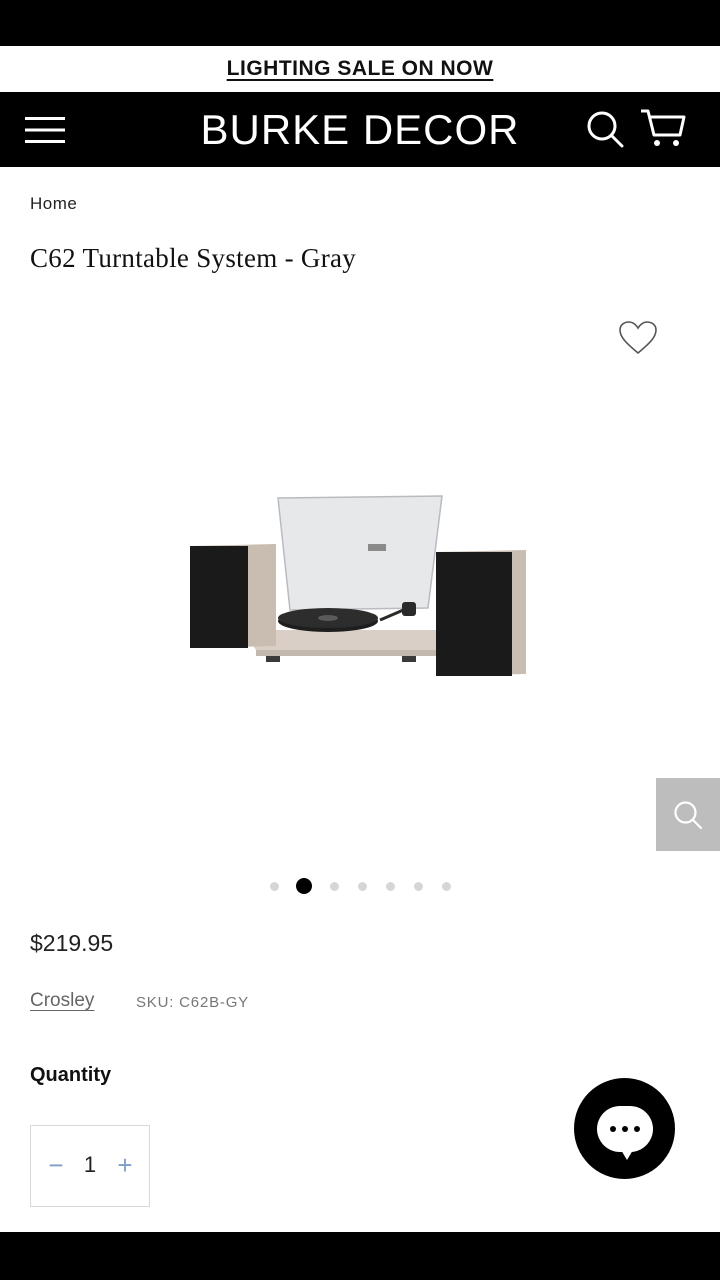 The width and height of the screenshot is (720, 1280). I want to click on product-price: $219.95, so click(72, 943).